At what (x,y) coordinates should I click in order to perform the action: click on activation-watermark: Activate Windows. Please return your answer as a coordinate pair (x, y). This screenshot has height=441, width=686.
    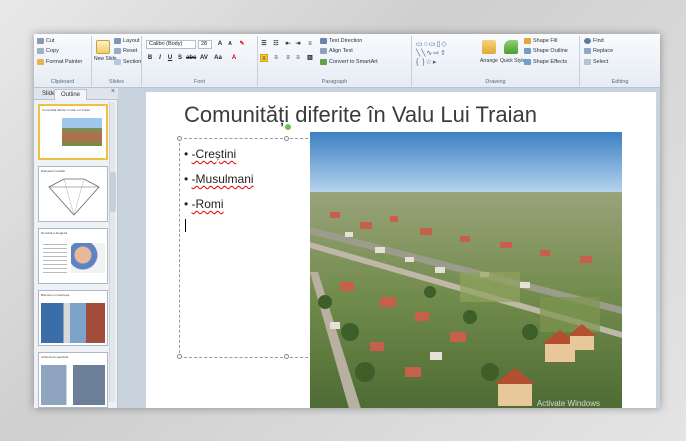
    Looking at the image, I should click on (568, 403).